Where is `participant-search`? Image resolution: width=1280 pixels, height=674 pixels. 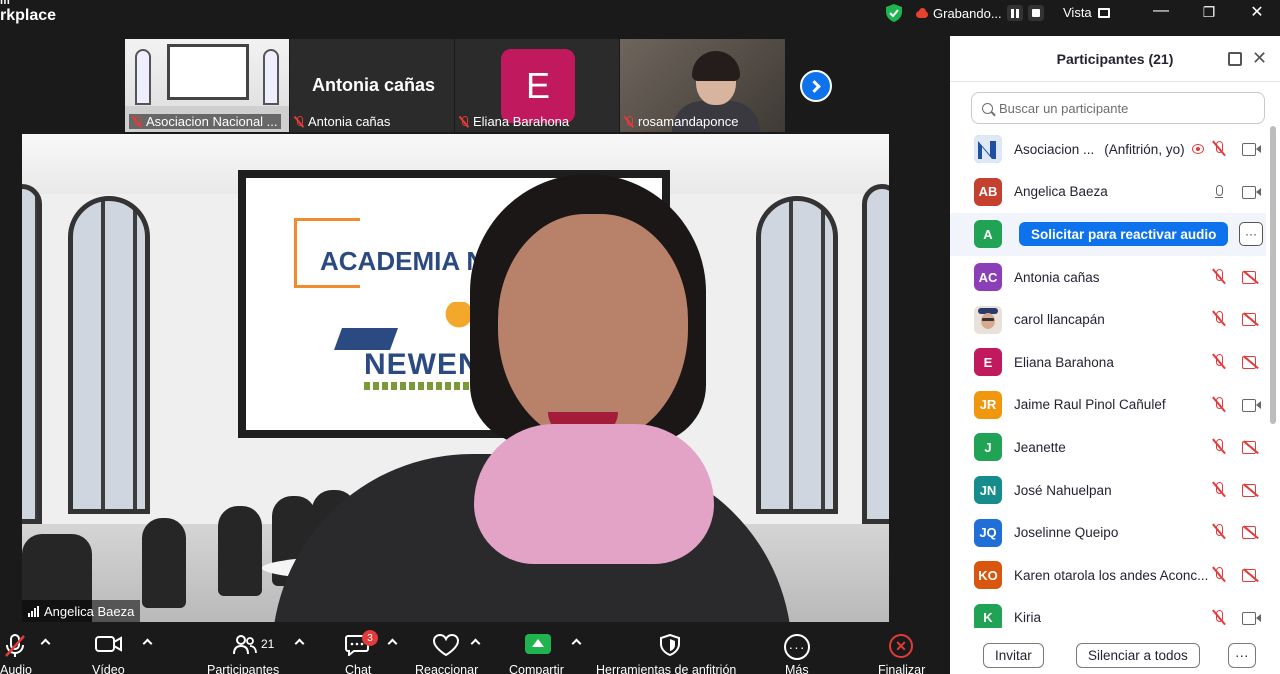
participant-search is located at coordinates (1118, 108).